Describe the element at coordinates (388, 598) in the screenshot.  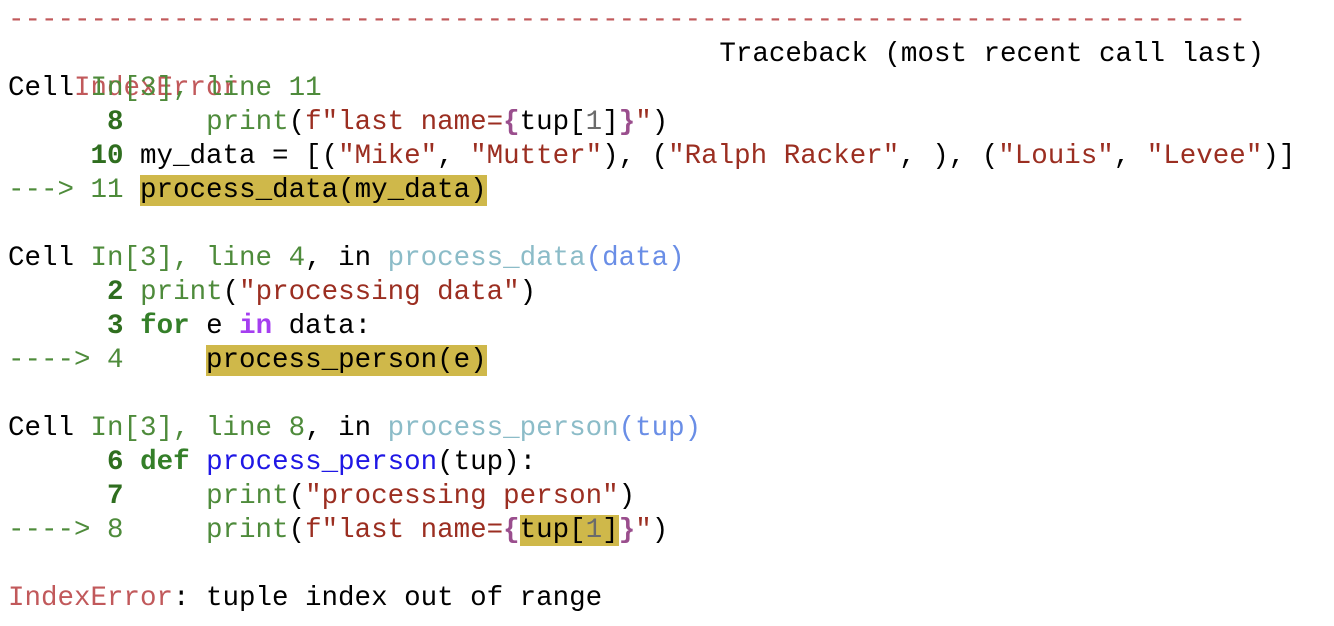
I see `final-error-message: : tuple index out of range` at that location.